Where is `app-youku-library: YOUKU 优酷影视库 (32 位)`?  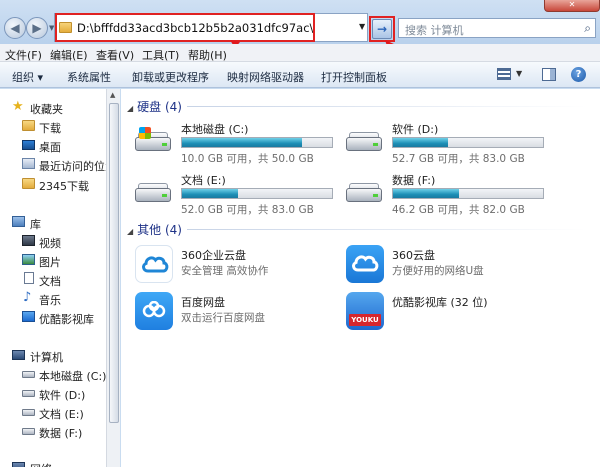 app-youku-library: YOUKU 优酷影视库 (32 位) is located at coordinates (442, 311).